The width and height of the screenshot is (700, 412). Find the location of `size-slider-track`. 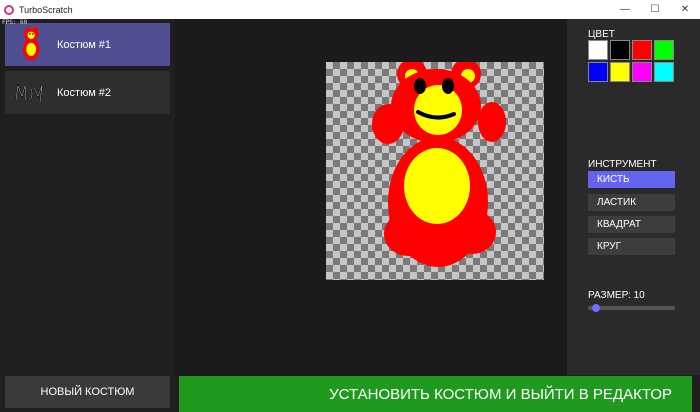

size-slider-track is located at coordinates (631, 308).